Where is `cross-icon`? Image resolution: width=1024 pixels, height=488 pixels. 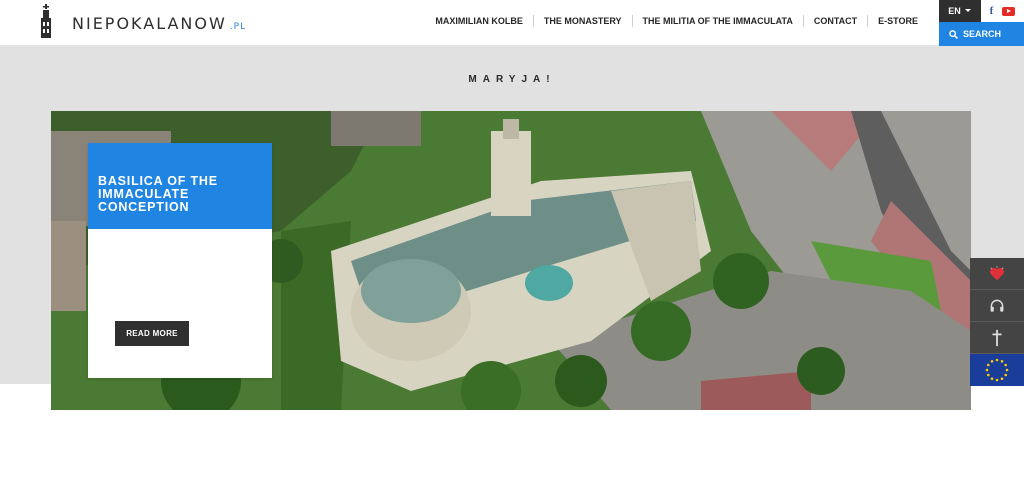 cross-icon is located at coordinates (997, 337).